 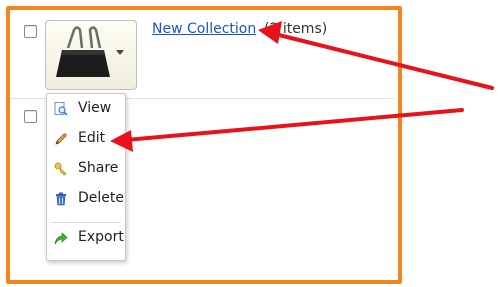 I want to click on chevron-down-icon, so click(x=120, y=52).